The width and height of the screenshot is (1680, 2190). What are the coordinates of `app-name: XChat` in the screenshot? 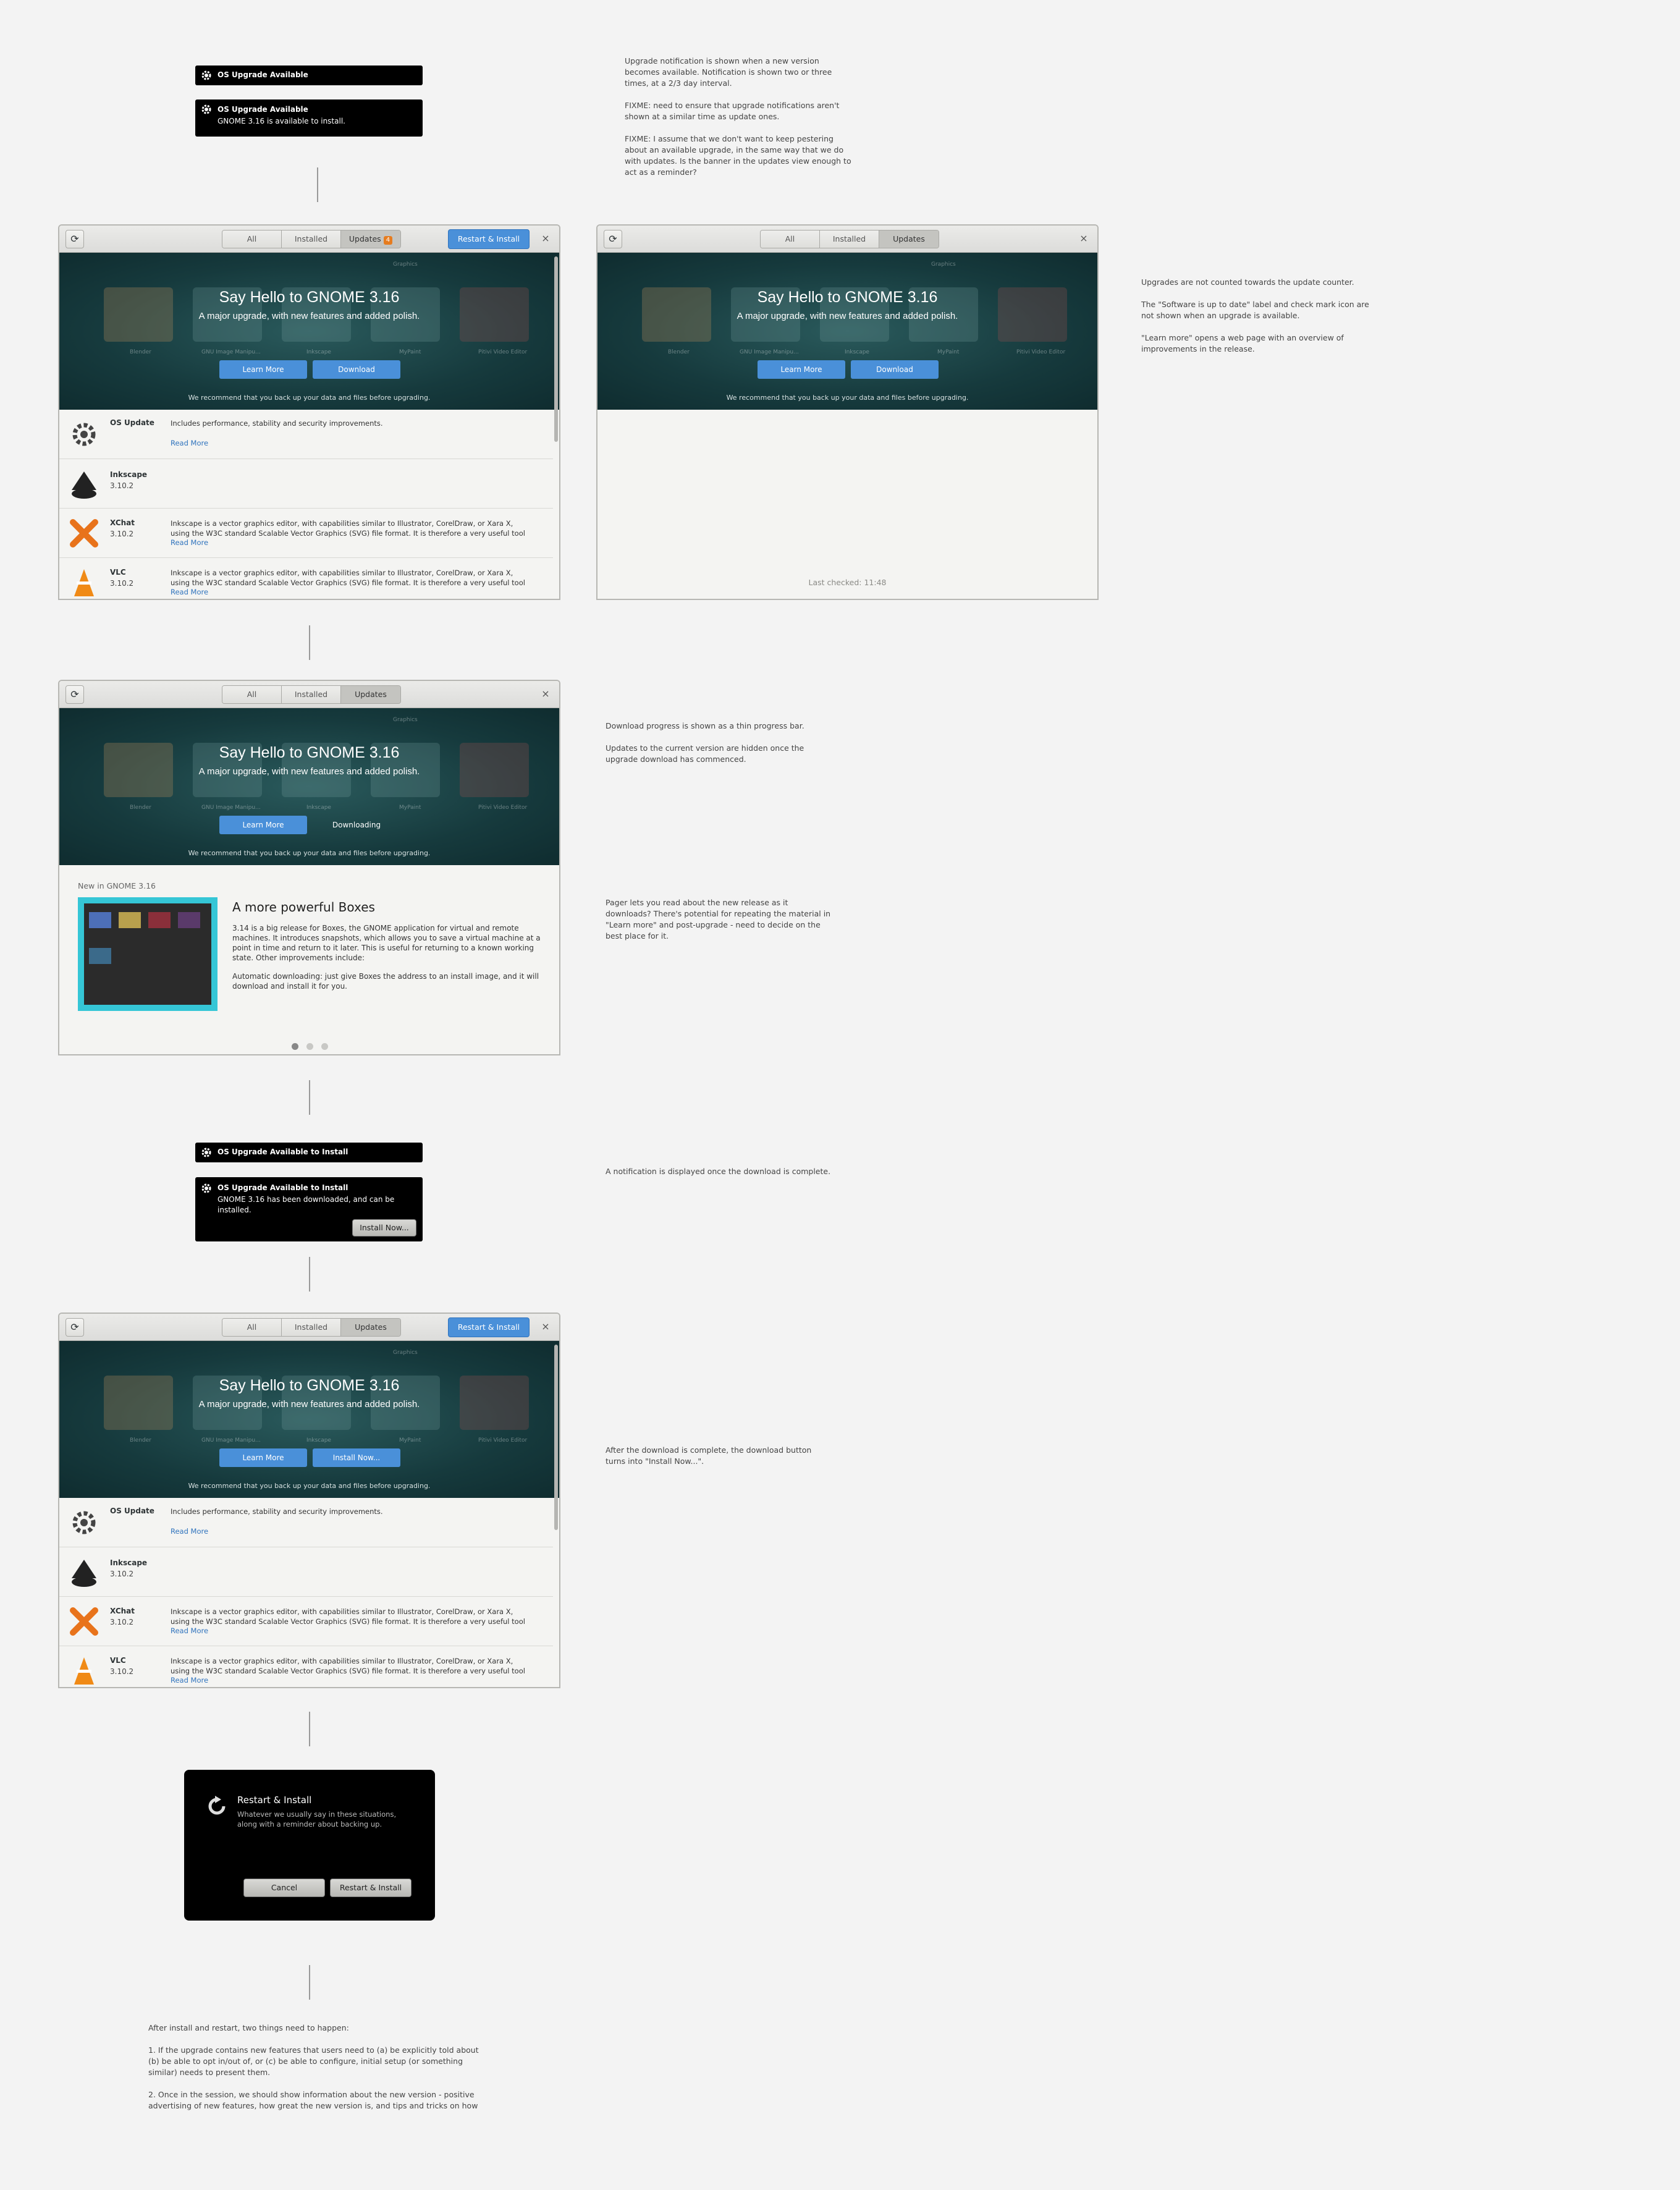 It's located at (122, 522).